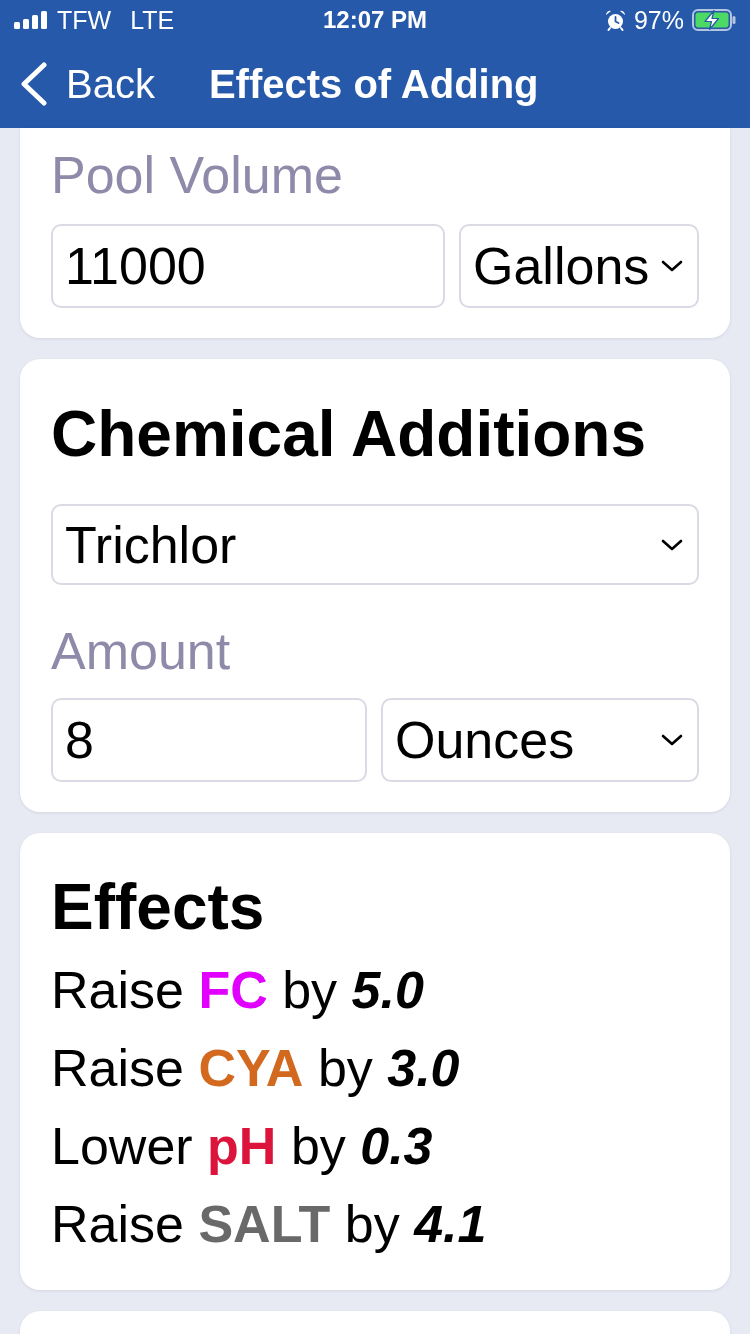 This screenshot has width=750, height=1334. I want to click on unit-select: Ounces, so click(540, 740).